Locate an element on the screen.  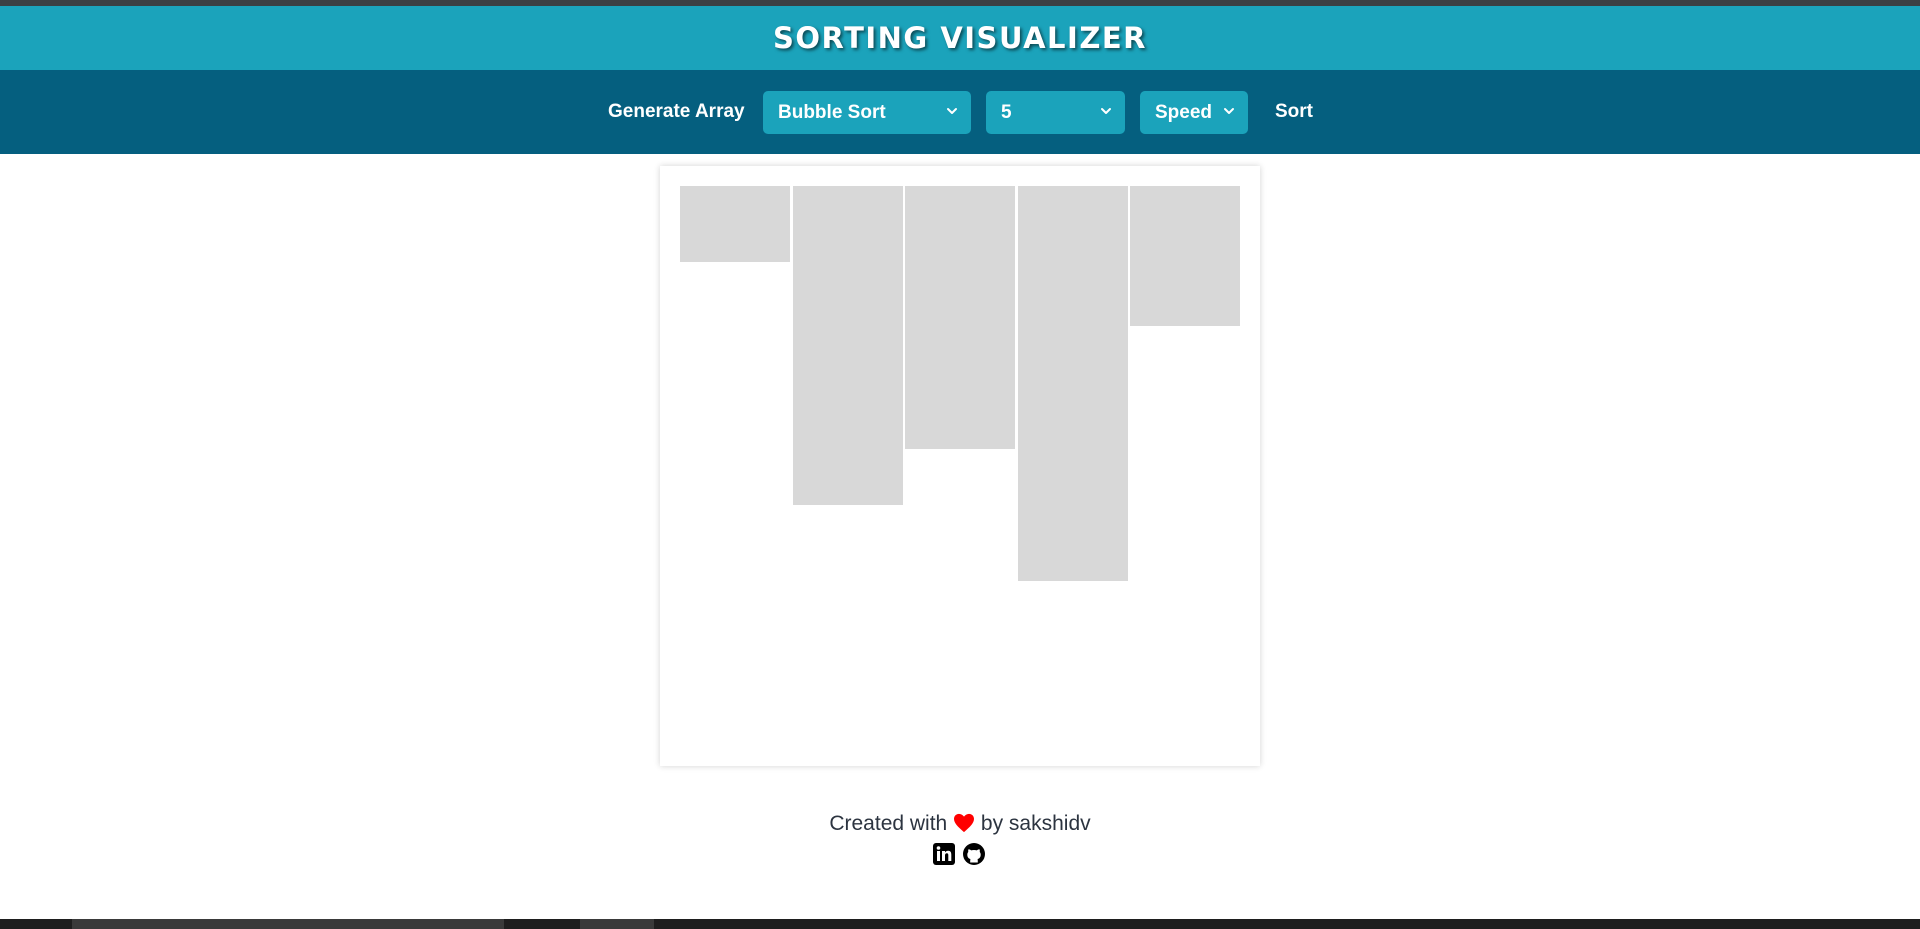
credit-prefix: Created with is located at coordinates (888, 823).